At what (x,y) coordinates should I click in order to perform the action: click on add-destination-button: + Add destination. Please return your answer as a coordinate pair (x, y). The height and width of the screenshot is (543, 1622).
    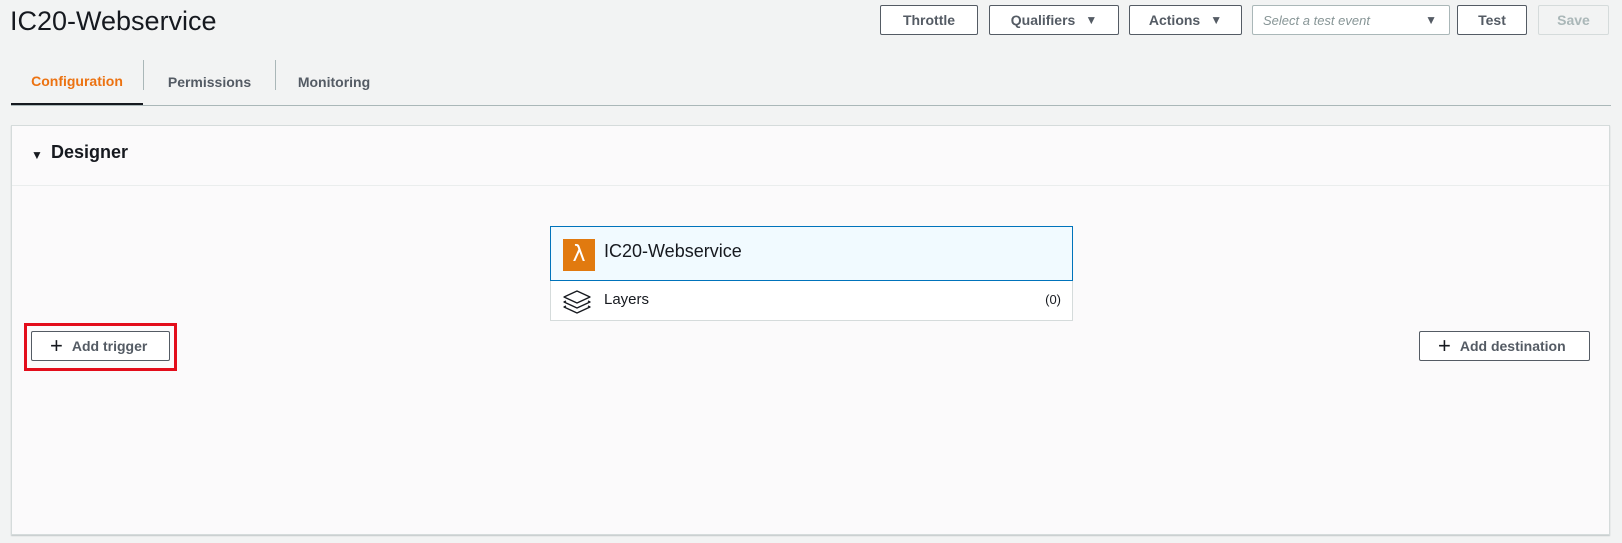
    Looking at the image, I should click on (1504, 346).